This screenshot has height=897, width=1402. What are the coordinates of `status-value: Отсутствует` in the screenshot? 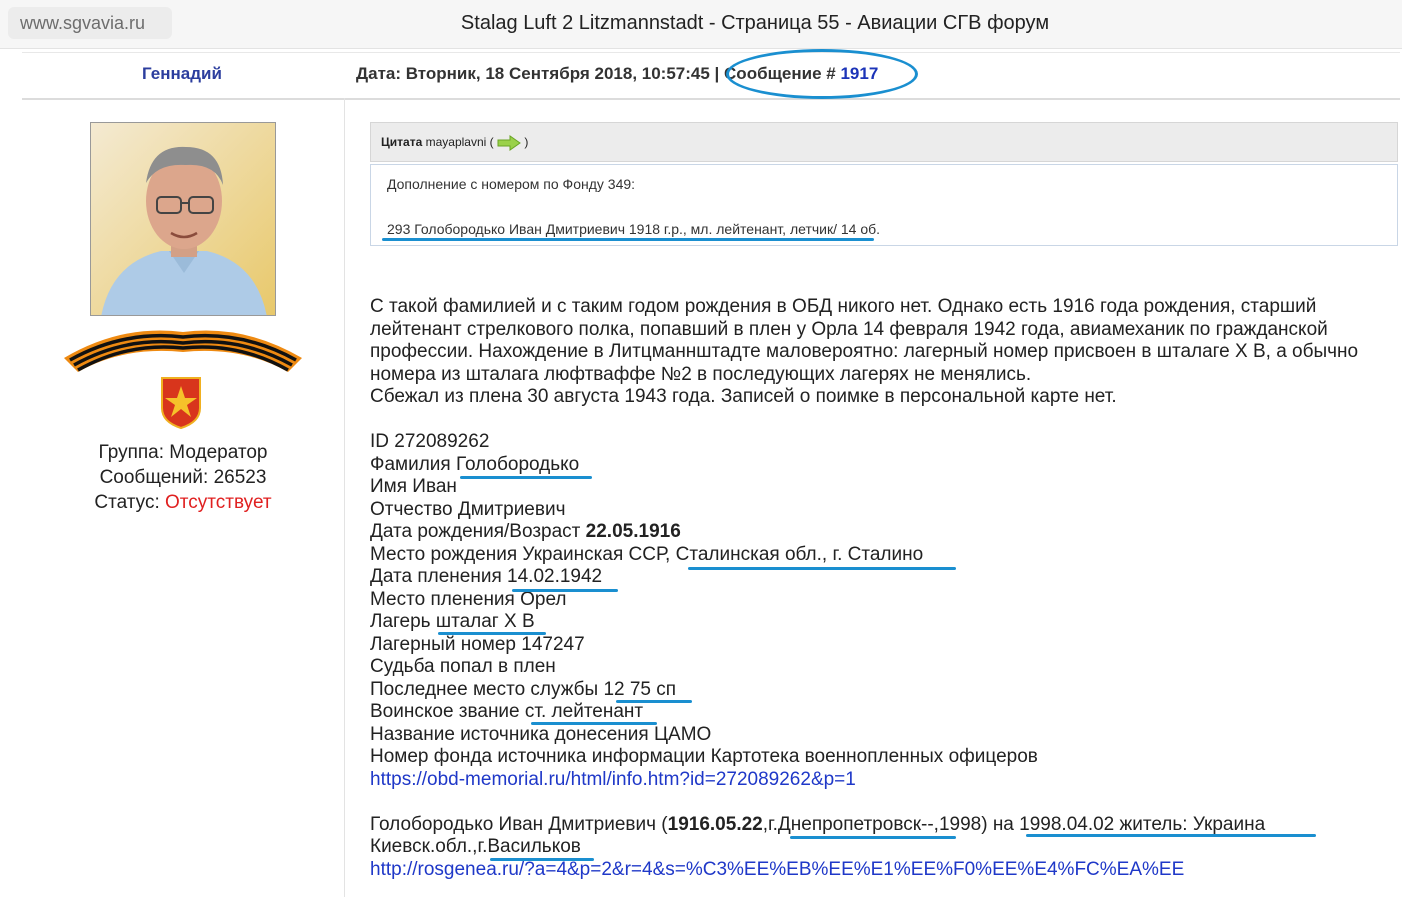 It's located at (218, 502).